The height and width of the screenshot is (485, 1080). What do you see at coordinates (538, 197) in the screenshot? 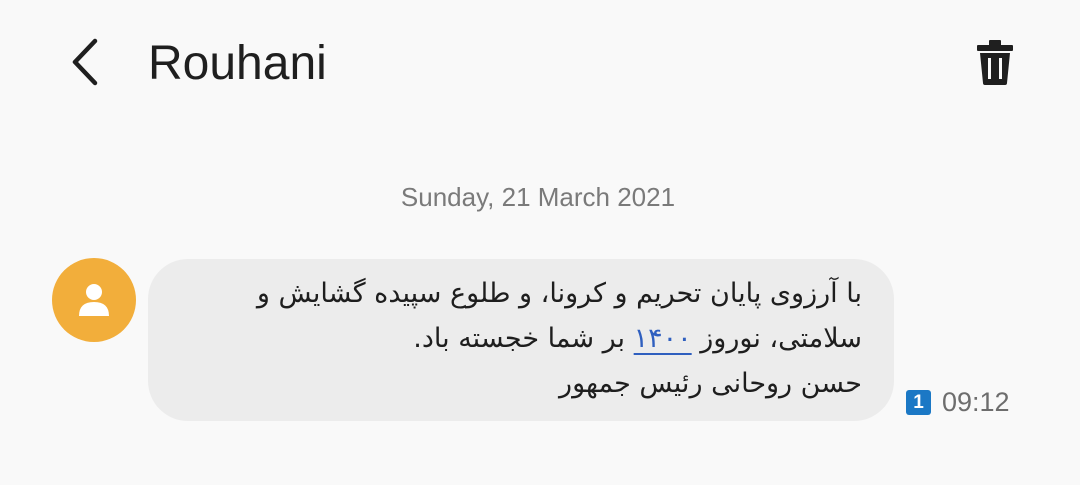
I see `date-separator: Sunday, 21 March 2021` at bounding box center [538, 197].